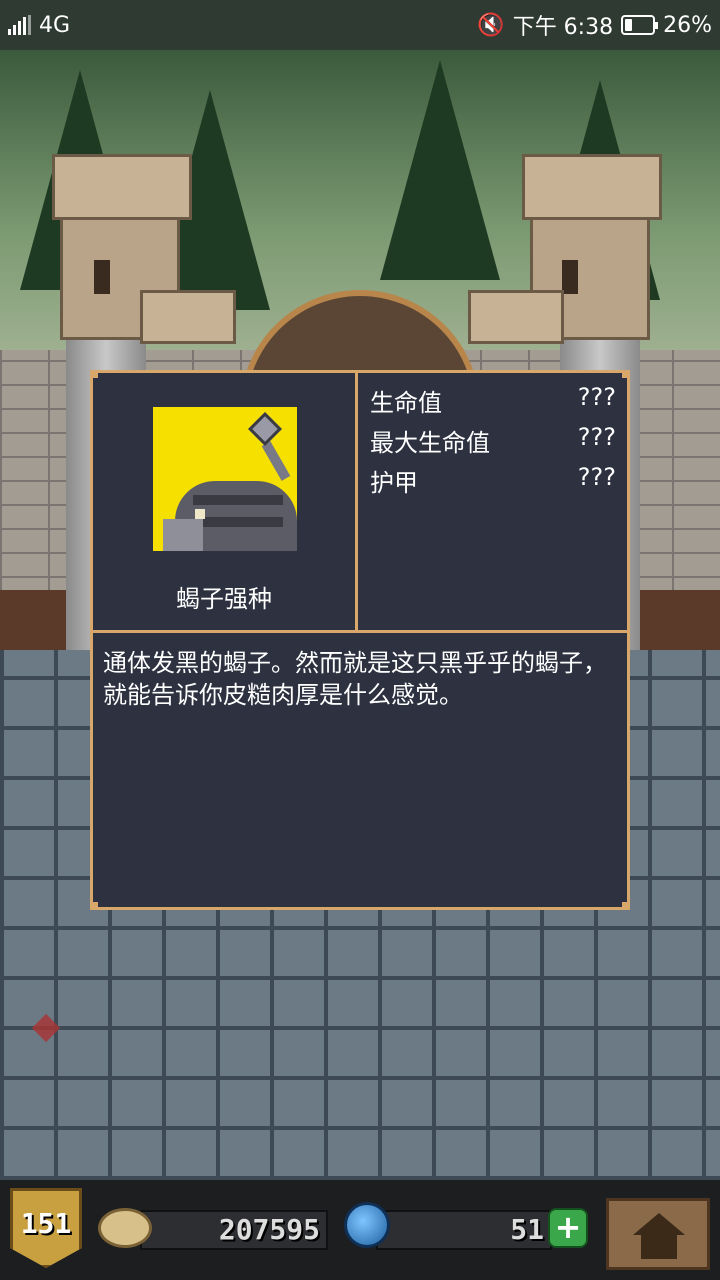 The image size is (720, 1280). What do you see at coordinates (492, 503) in the screenshot?
I see `stats-section: 生命值 ??? 最大生命值 ??? 护甲 ???` at bounding box center [492, 503].